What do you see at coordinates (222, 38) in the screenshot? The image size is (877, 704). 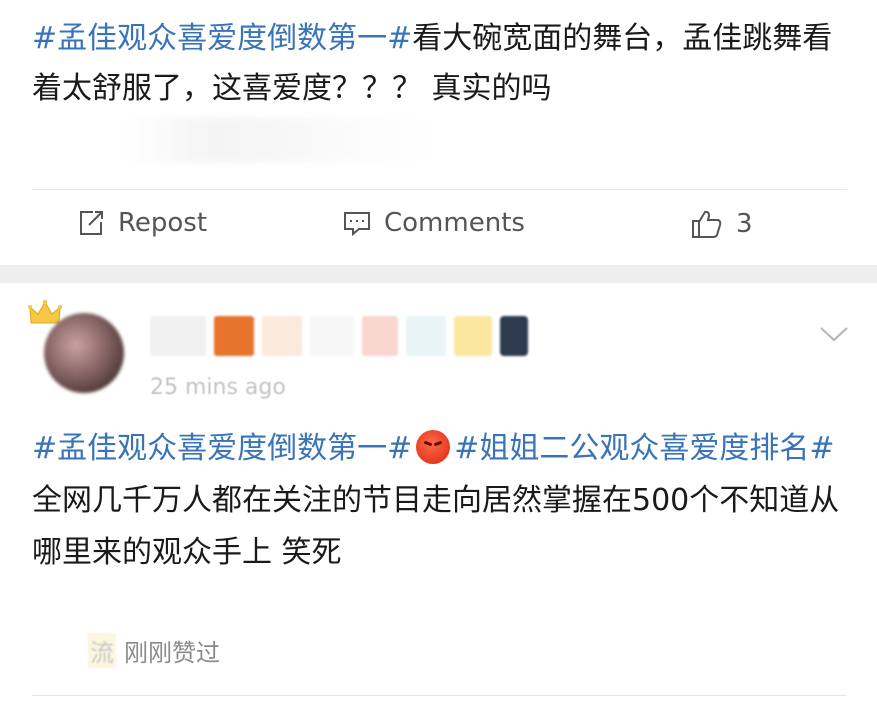 I see `post-hashtag: #孟佳观众喜爱度倒数第一#` at bounding box center [222, 38].